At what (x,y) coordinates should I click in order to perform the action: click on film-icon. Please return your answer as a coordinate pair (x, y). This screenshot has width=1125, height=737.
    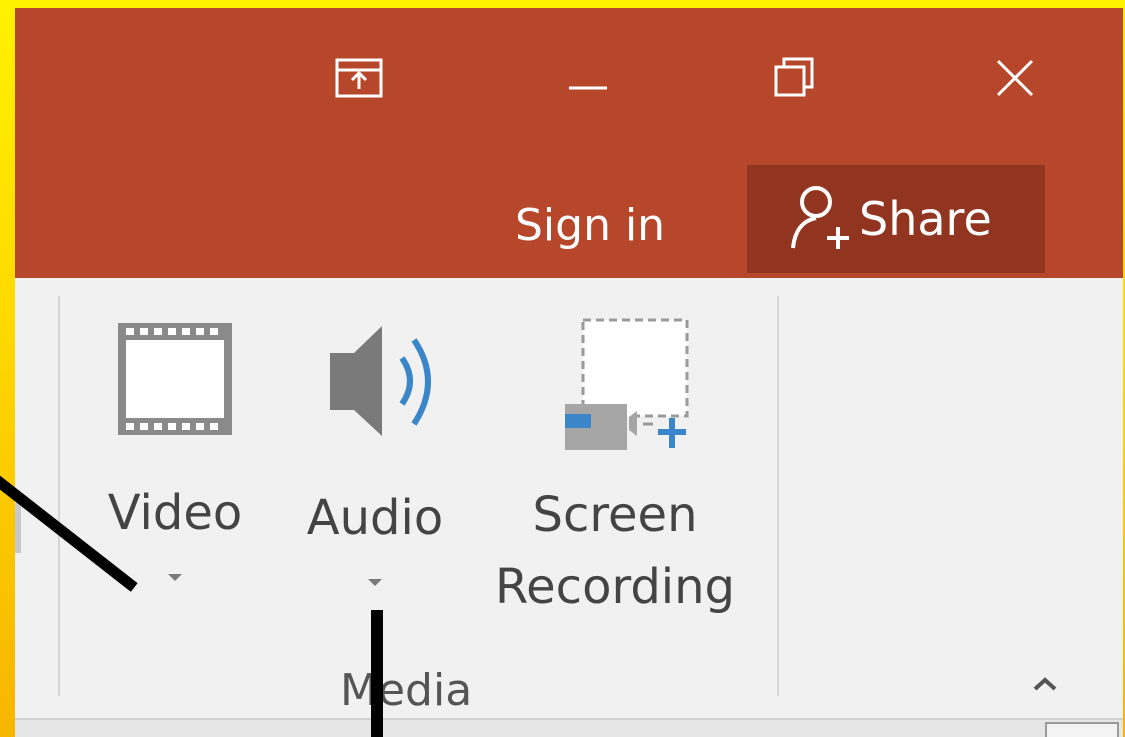
    Looking at the image, I should click on (175, 383).